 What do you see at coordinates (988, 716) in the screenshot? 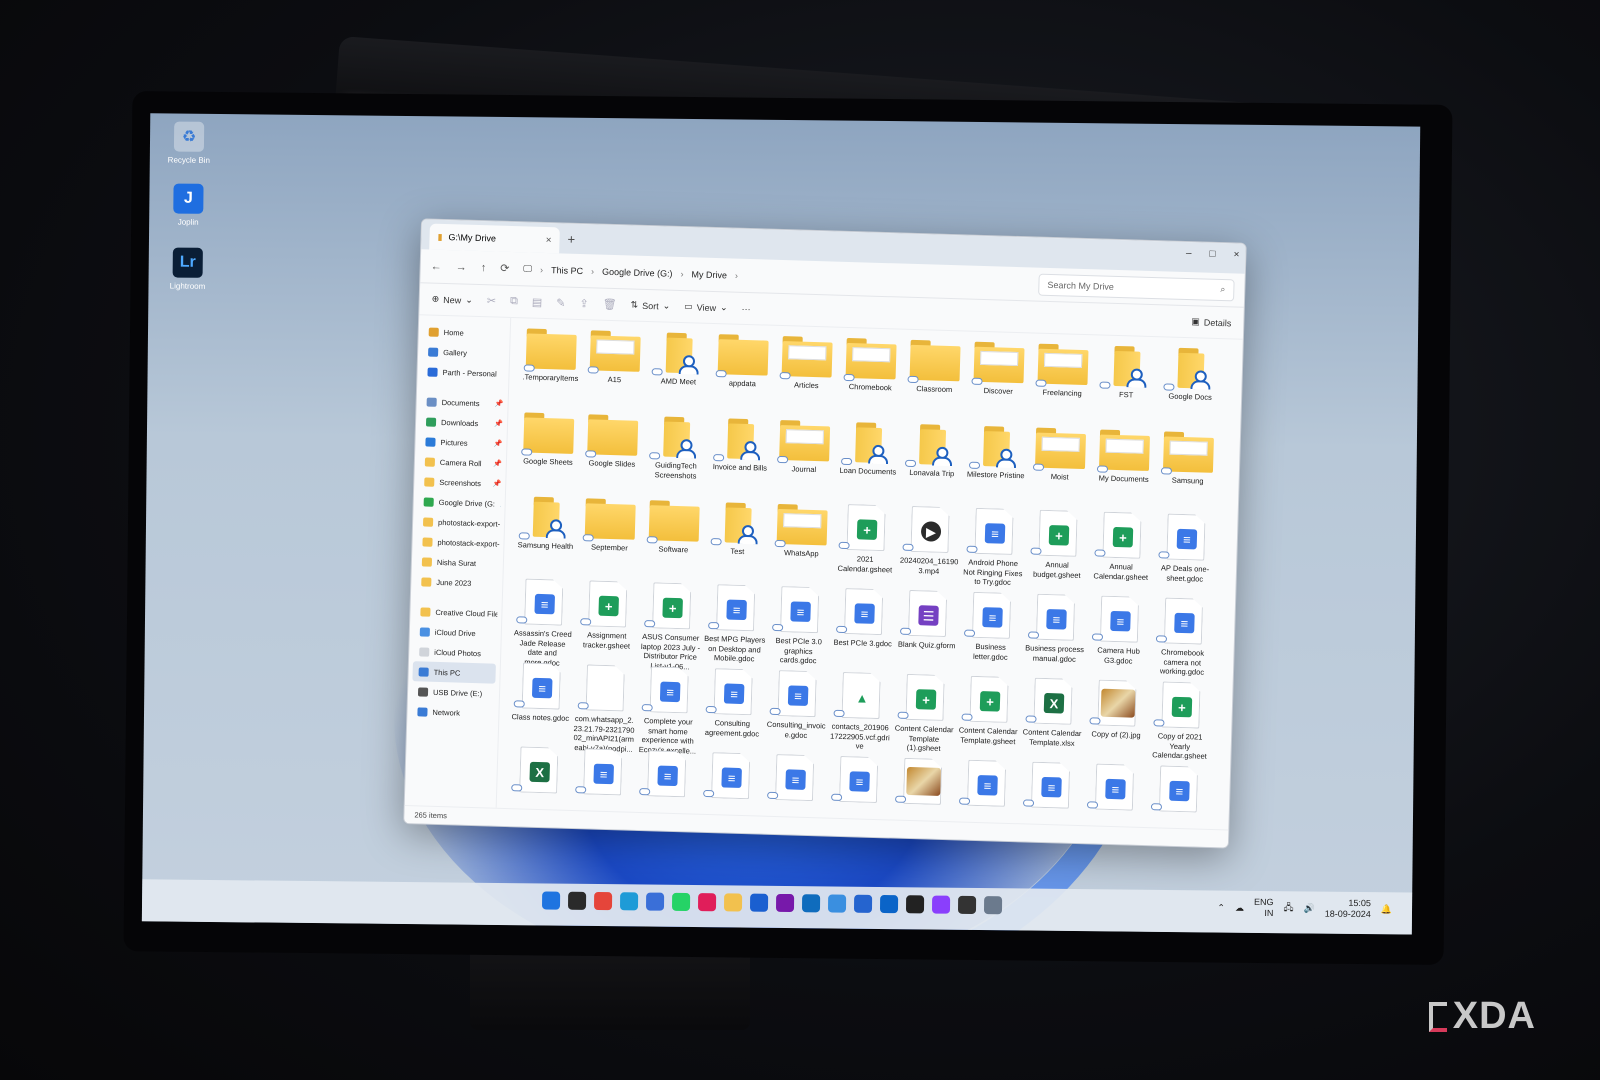
I see `file-item: + Content Calendar Template.gsheet` at bounding box center [988, 716].